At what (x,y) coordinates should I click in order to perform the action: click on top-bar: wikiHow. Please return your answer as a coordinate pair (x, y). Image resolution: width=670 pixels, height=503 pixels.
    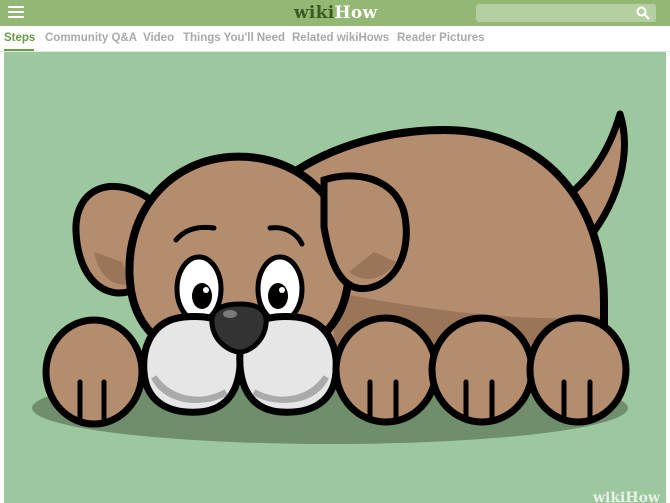
    Looking at the image, I should click on (335, 13).